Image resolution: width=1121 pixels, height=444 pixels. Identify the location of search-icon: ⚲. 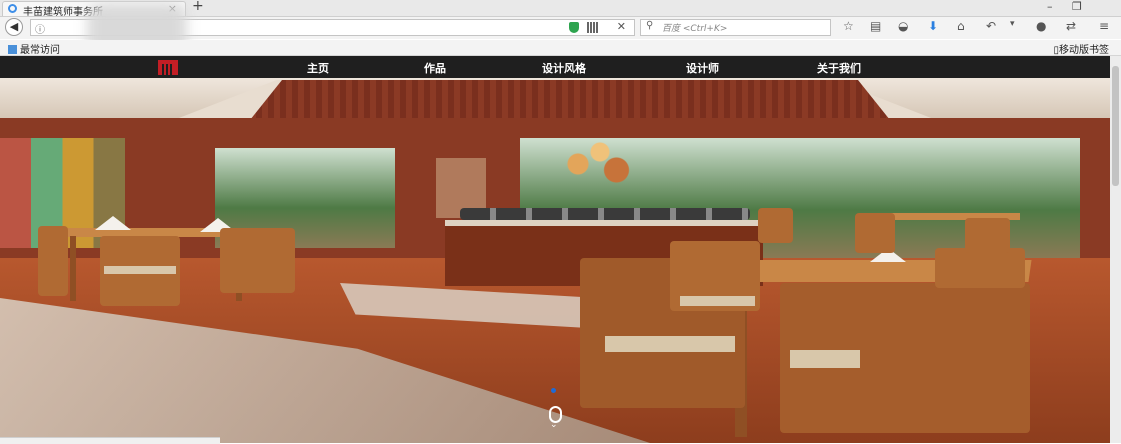
(650, 25).